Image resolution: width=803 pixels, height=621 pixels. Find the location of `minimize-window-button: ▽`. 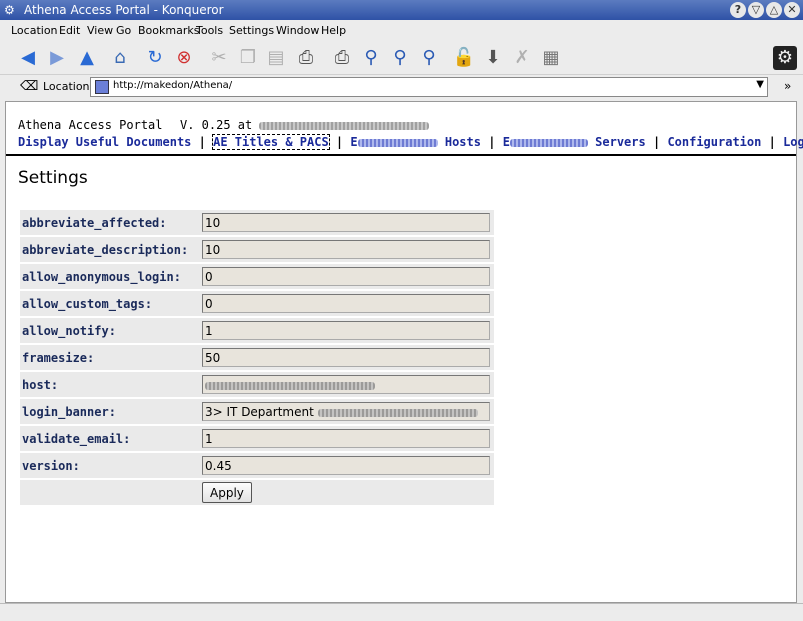

minimize-window-button: ▽ is located at coordinates (756, 10).